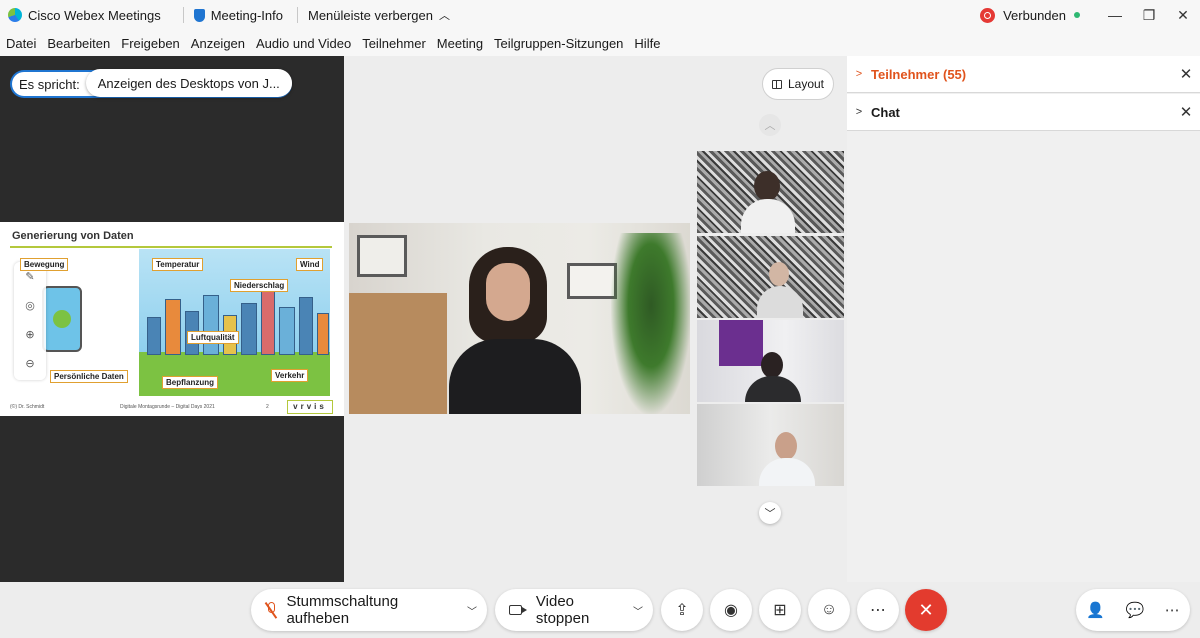 This screenshot has height=638, width=1200. I want to click on stop-video-button: Video stoppen ﹀, so click(574, 610).